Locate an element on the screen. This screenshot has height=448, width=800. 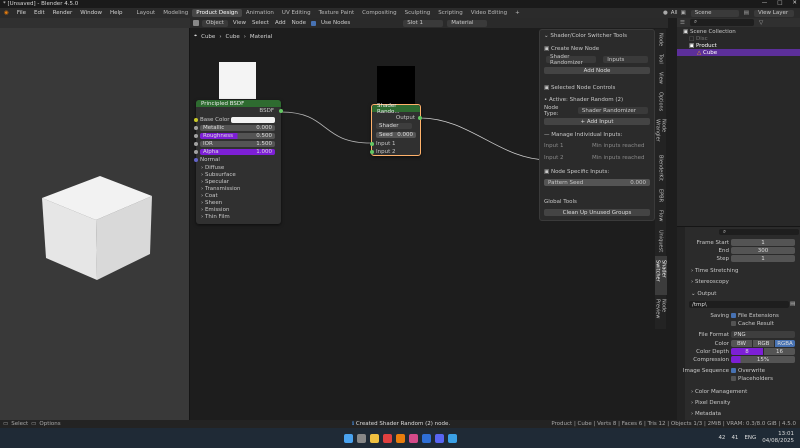
base-color-socket is located at coordinates (196, 120).